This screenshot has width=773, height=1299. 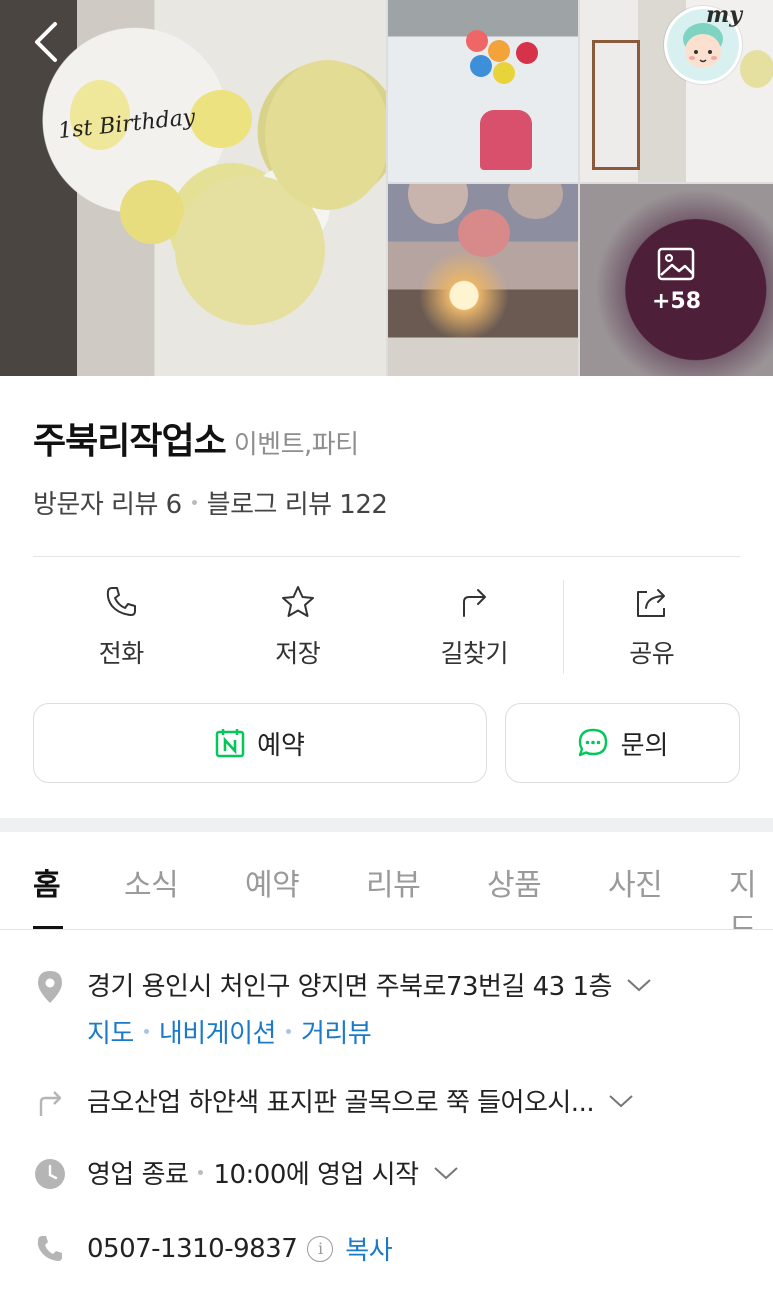 What do you see at coordinates (483, 280) in the screenshot?
I see `photo-sunset` at bounding box center [483, 280].